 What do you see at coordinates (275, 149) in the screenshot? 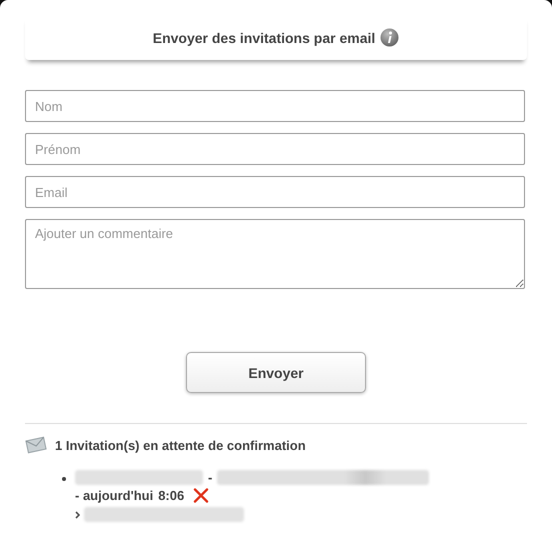
I see `input-field: Prénom` at bounding box center [275, 149].